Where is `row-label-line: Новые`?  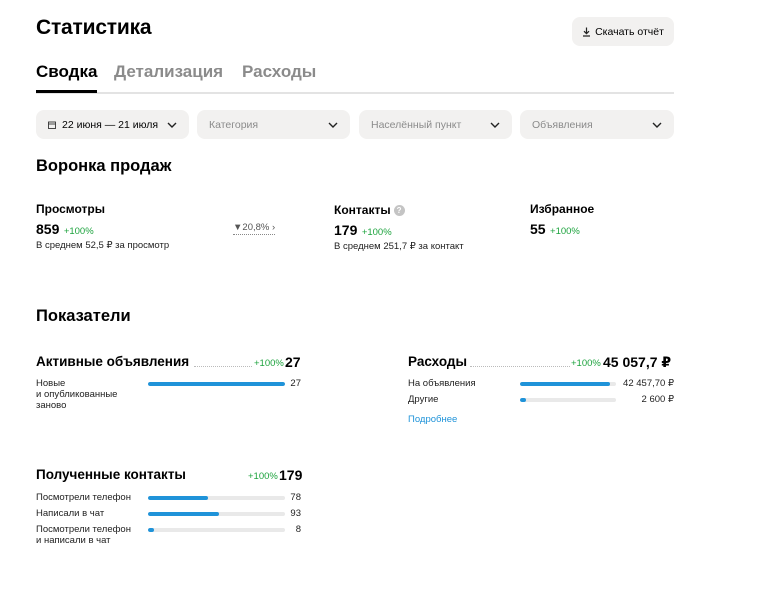
row-label-line: Новые is located at coordinates (51, 383).